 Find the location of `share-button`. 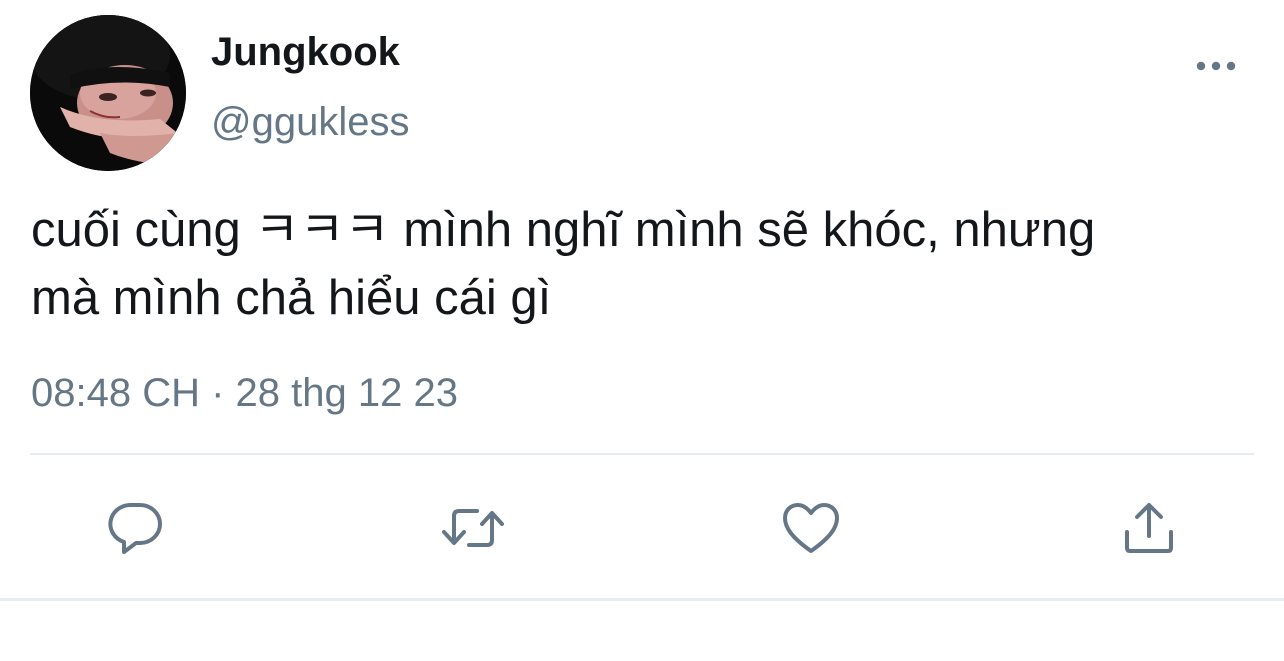

share-button is located at coordinates (1149, 528).